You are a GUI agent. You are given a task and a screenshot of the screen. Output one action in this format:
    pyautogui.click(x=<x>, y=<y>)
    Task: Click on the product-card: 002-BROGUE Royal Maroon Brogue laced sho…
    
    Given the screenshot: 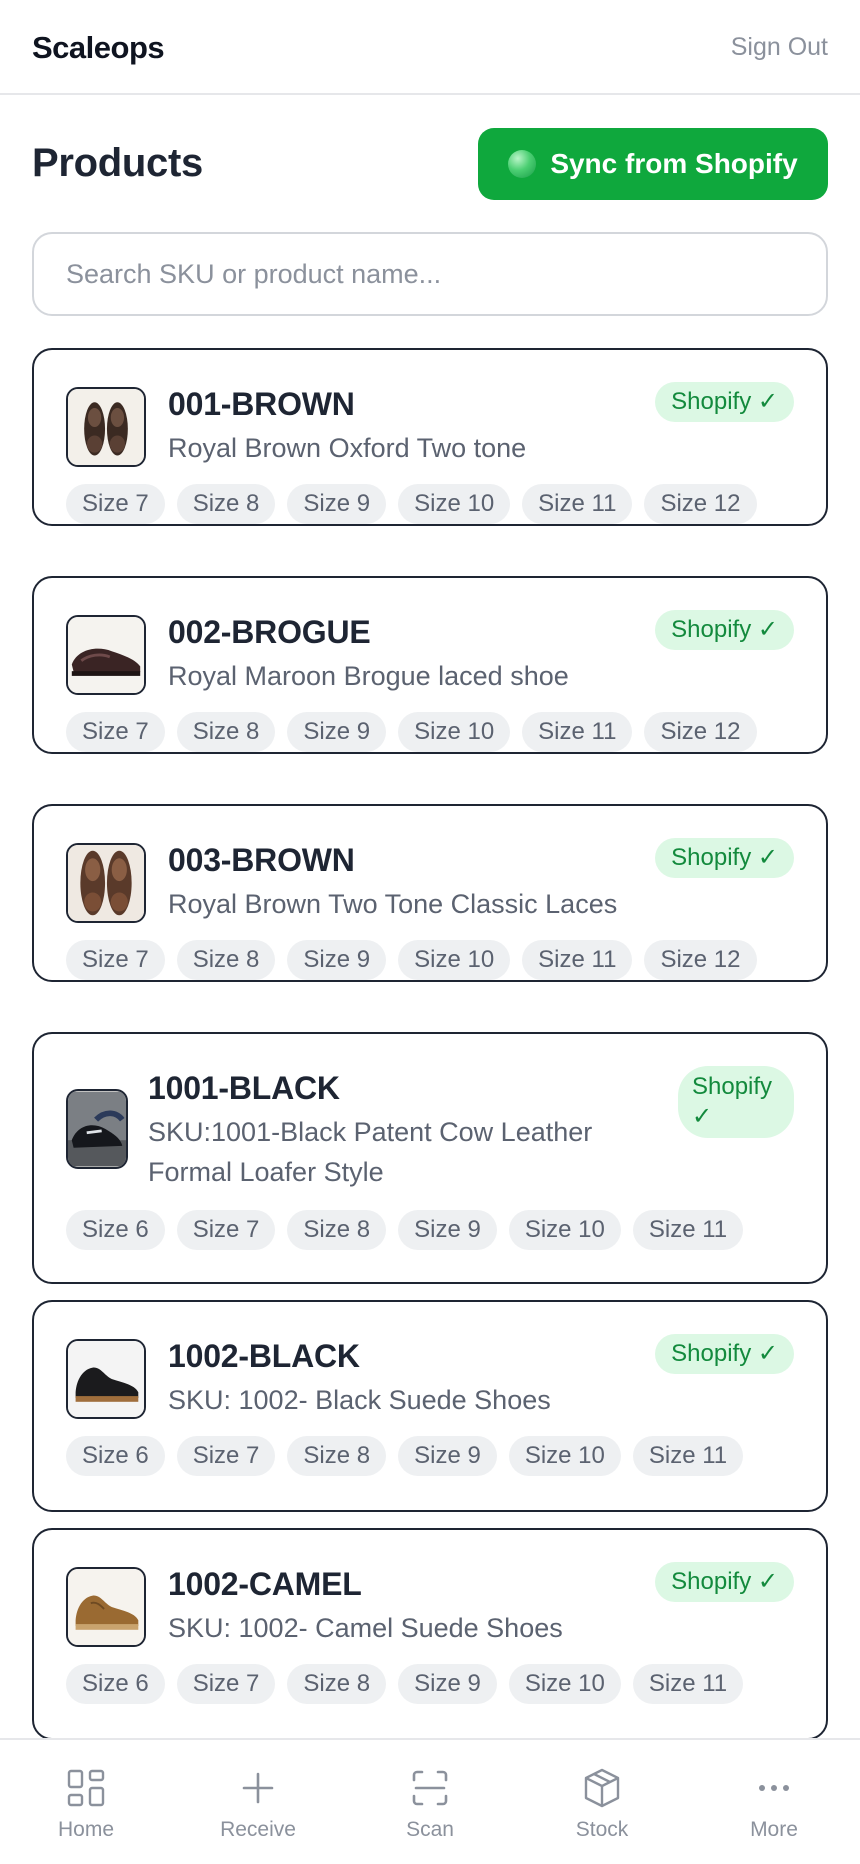 What is the action you would take?
    pyautogui.click(x=430, y=665)
    